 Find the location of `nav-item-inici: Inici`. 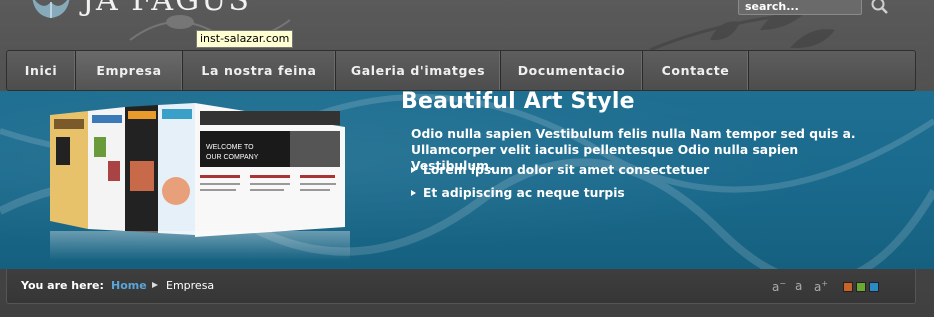

nav-item-inici: Inici is located at coordinates (41, 70).